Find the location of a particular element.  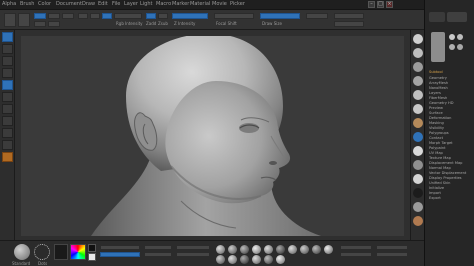

polyf-icon is located at coordinates (418, 221).